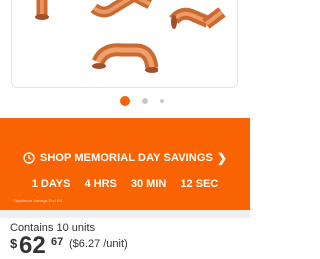  Describe the element at coordinates (57, 242) in the screenshot. I see `price-cents: 67` at that location.